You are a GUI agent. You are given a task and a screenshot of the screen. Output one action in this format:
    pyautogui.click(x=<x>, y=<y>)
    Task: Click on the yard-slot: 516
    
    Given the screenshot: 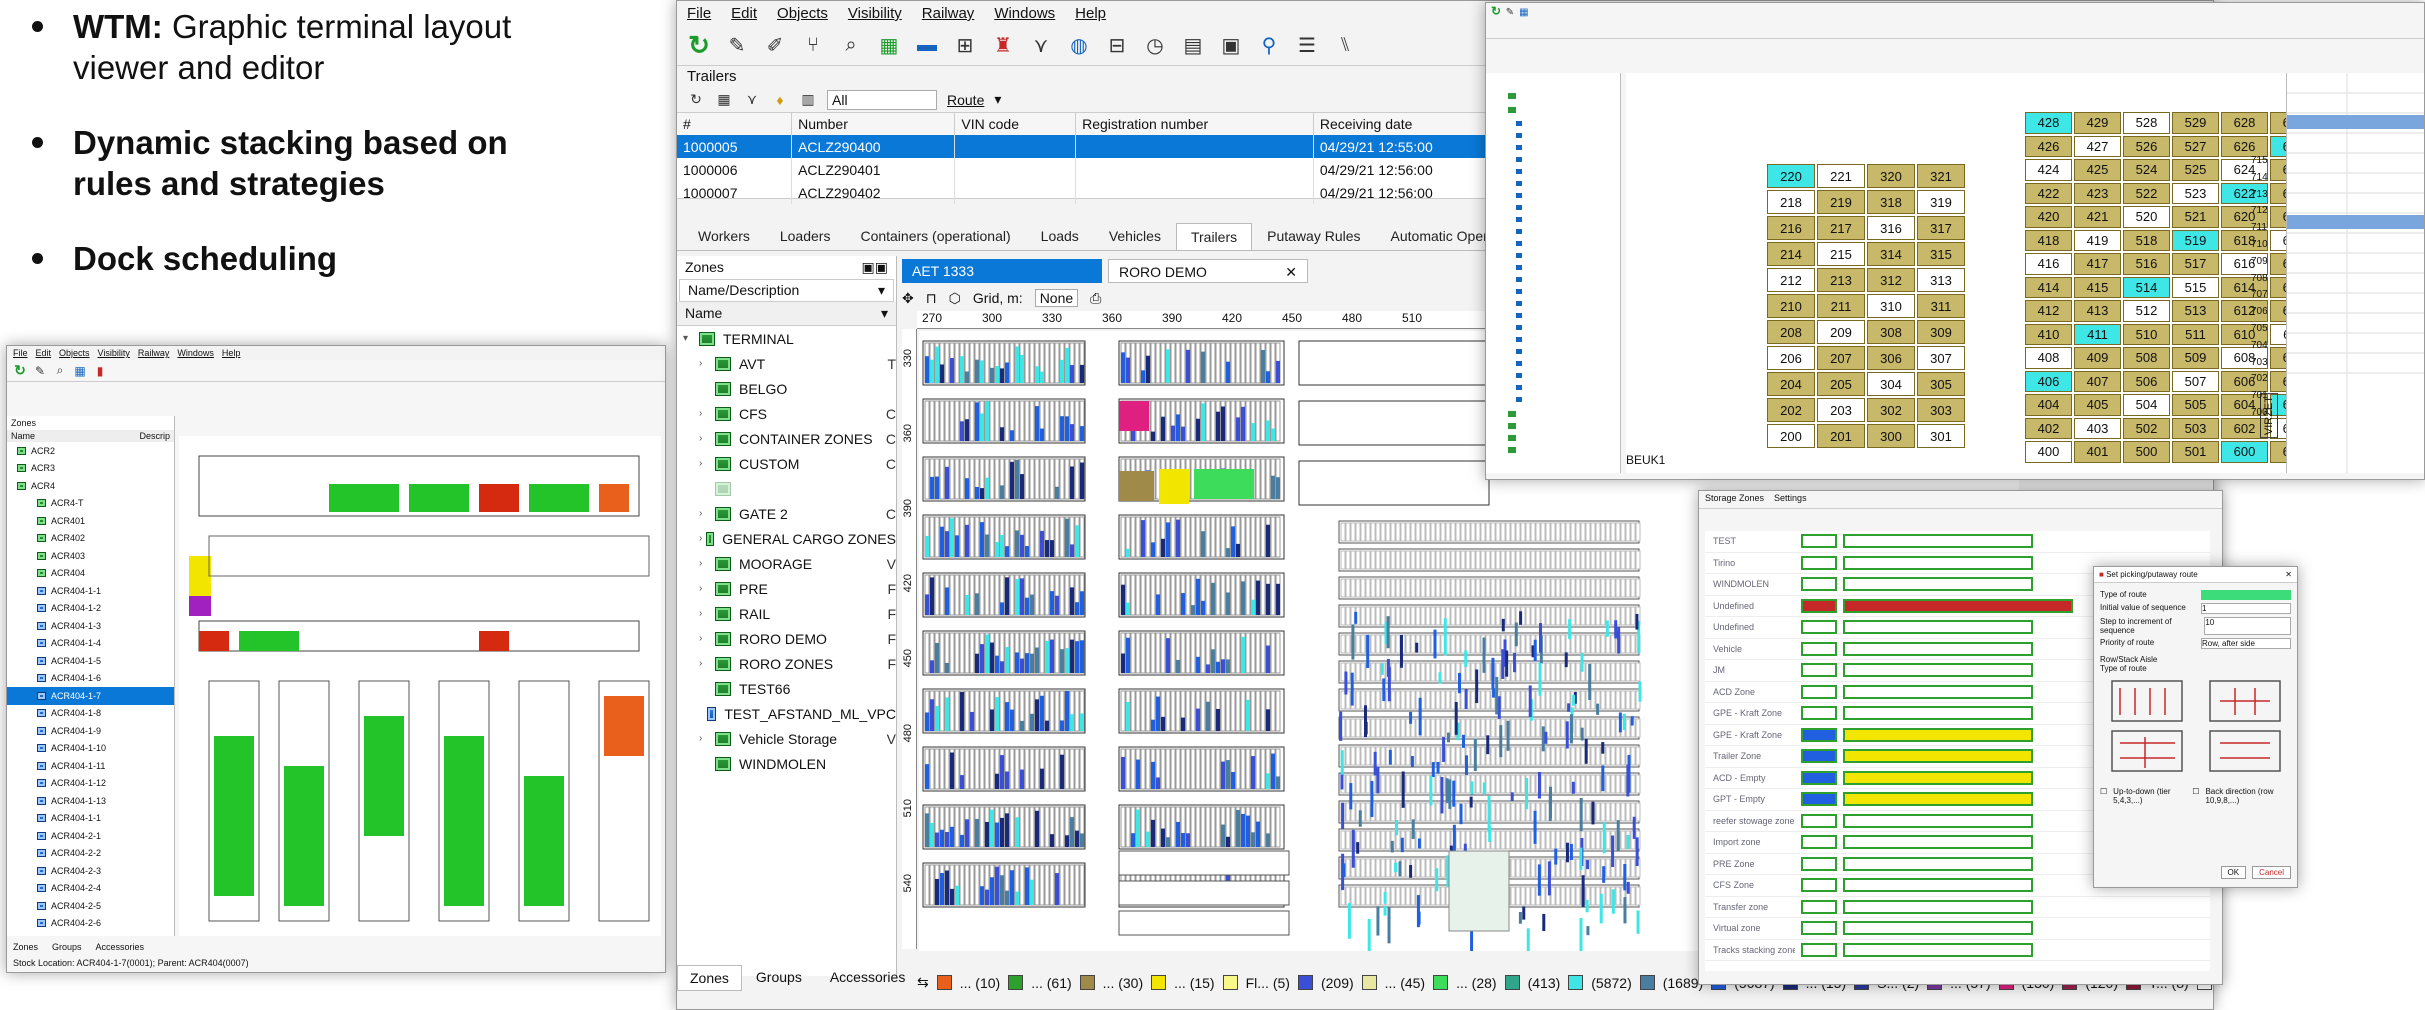 What is the action you would take?
    pyautogui.click(x=2146, y=264)
    